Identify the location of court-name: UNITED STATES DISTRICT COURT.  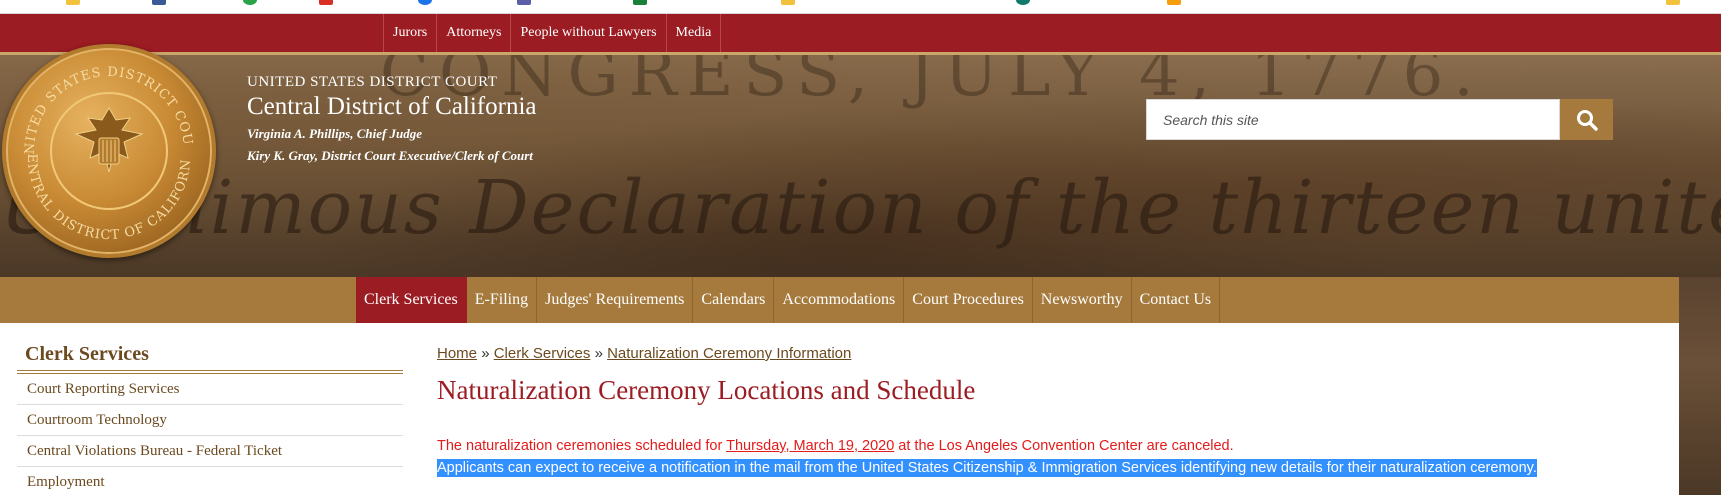
(392, 82).